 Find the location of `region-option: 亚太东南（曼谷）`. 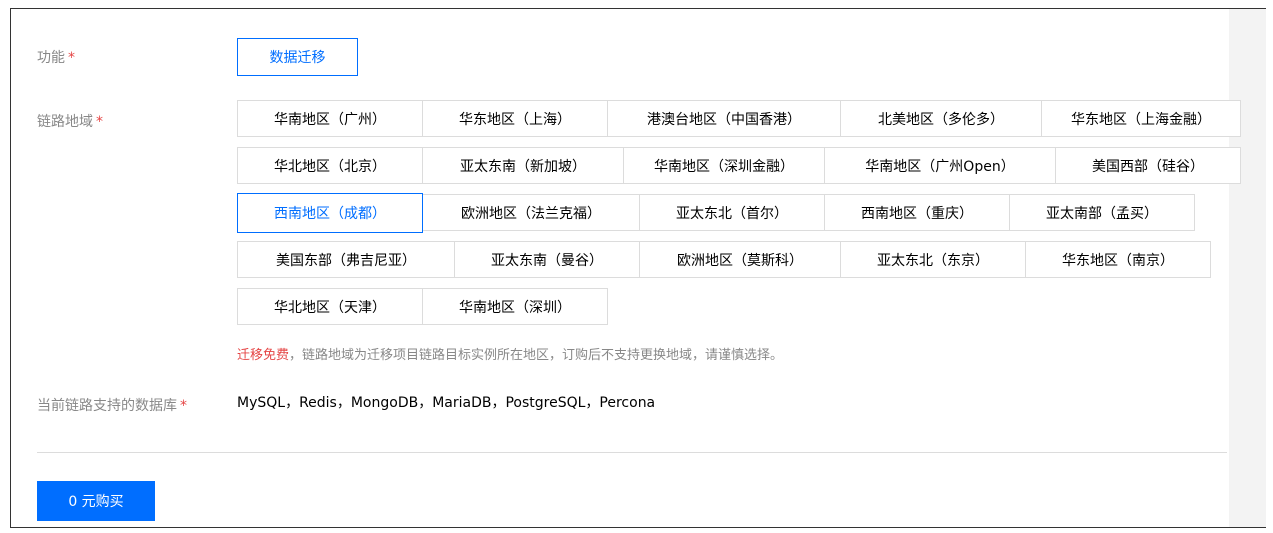

region-option: 亚太东南（曼谷） is located at coordinates (547, 259).